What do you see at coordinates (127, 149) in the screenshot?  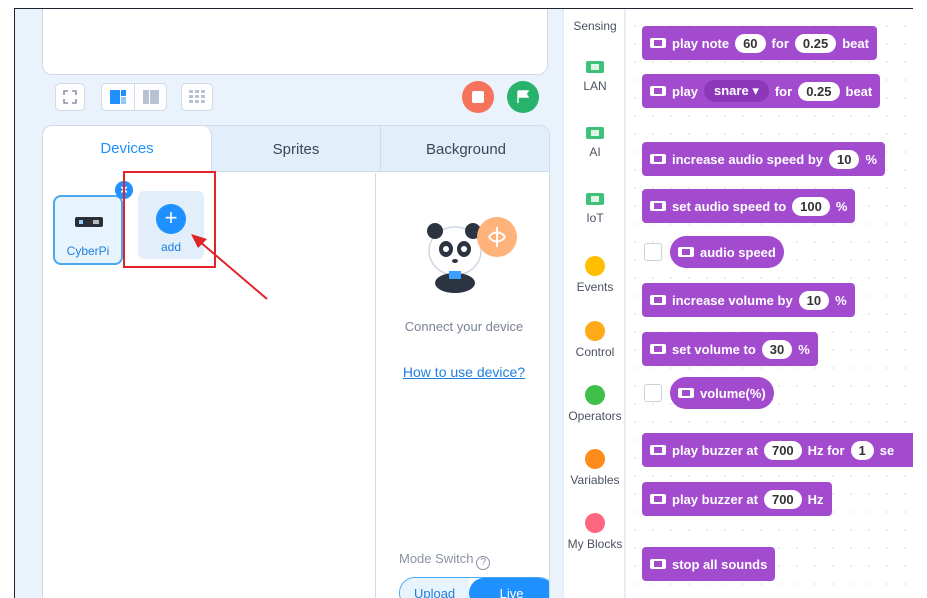 I see `tab-devices: Devices` at bounding box center [127, 149].